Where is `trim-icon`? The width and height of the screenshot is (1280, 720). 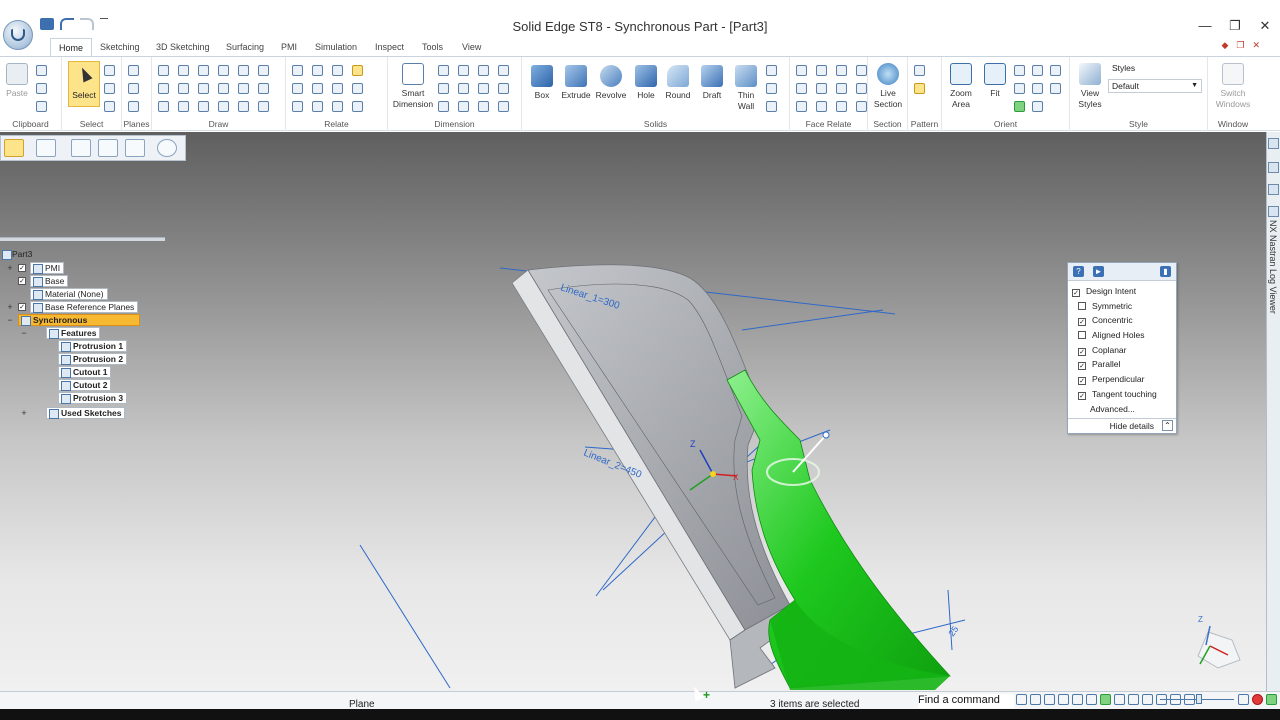 trim-icon is located at coordinates (263, 70).